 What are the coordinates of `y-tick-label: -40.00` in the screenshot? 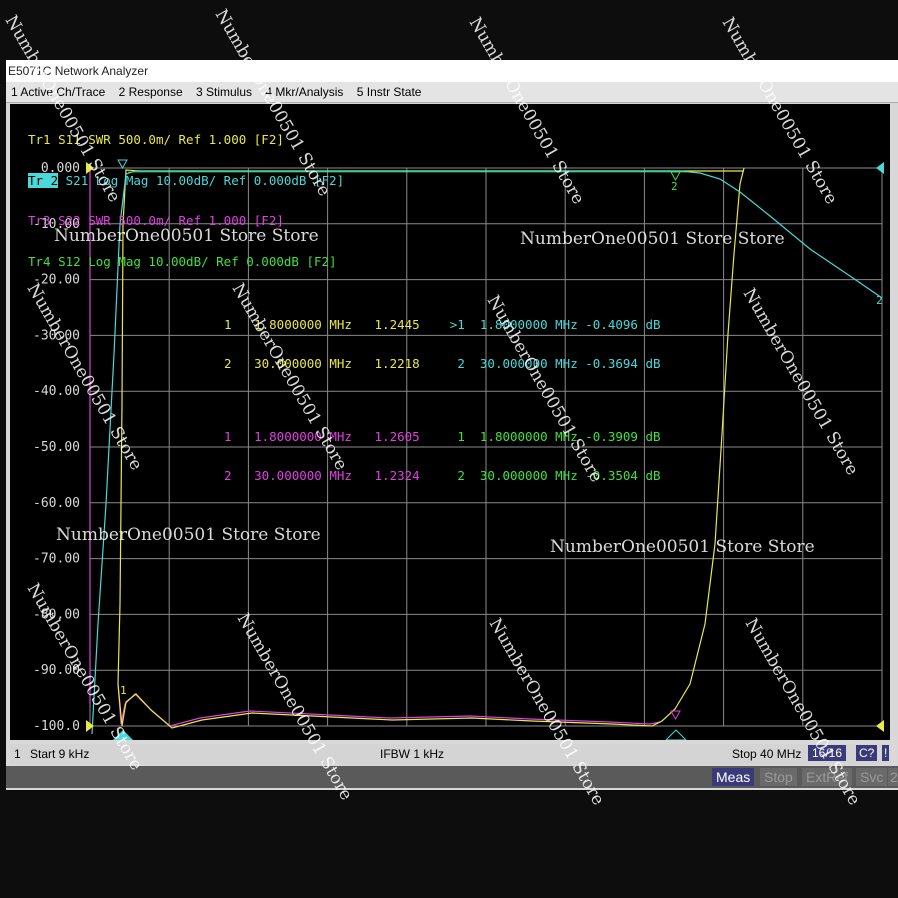 It's located at (56, 391).